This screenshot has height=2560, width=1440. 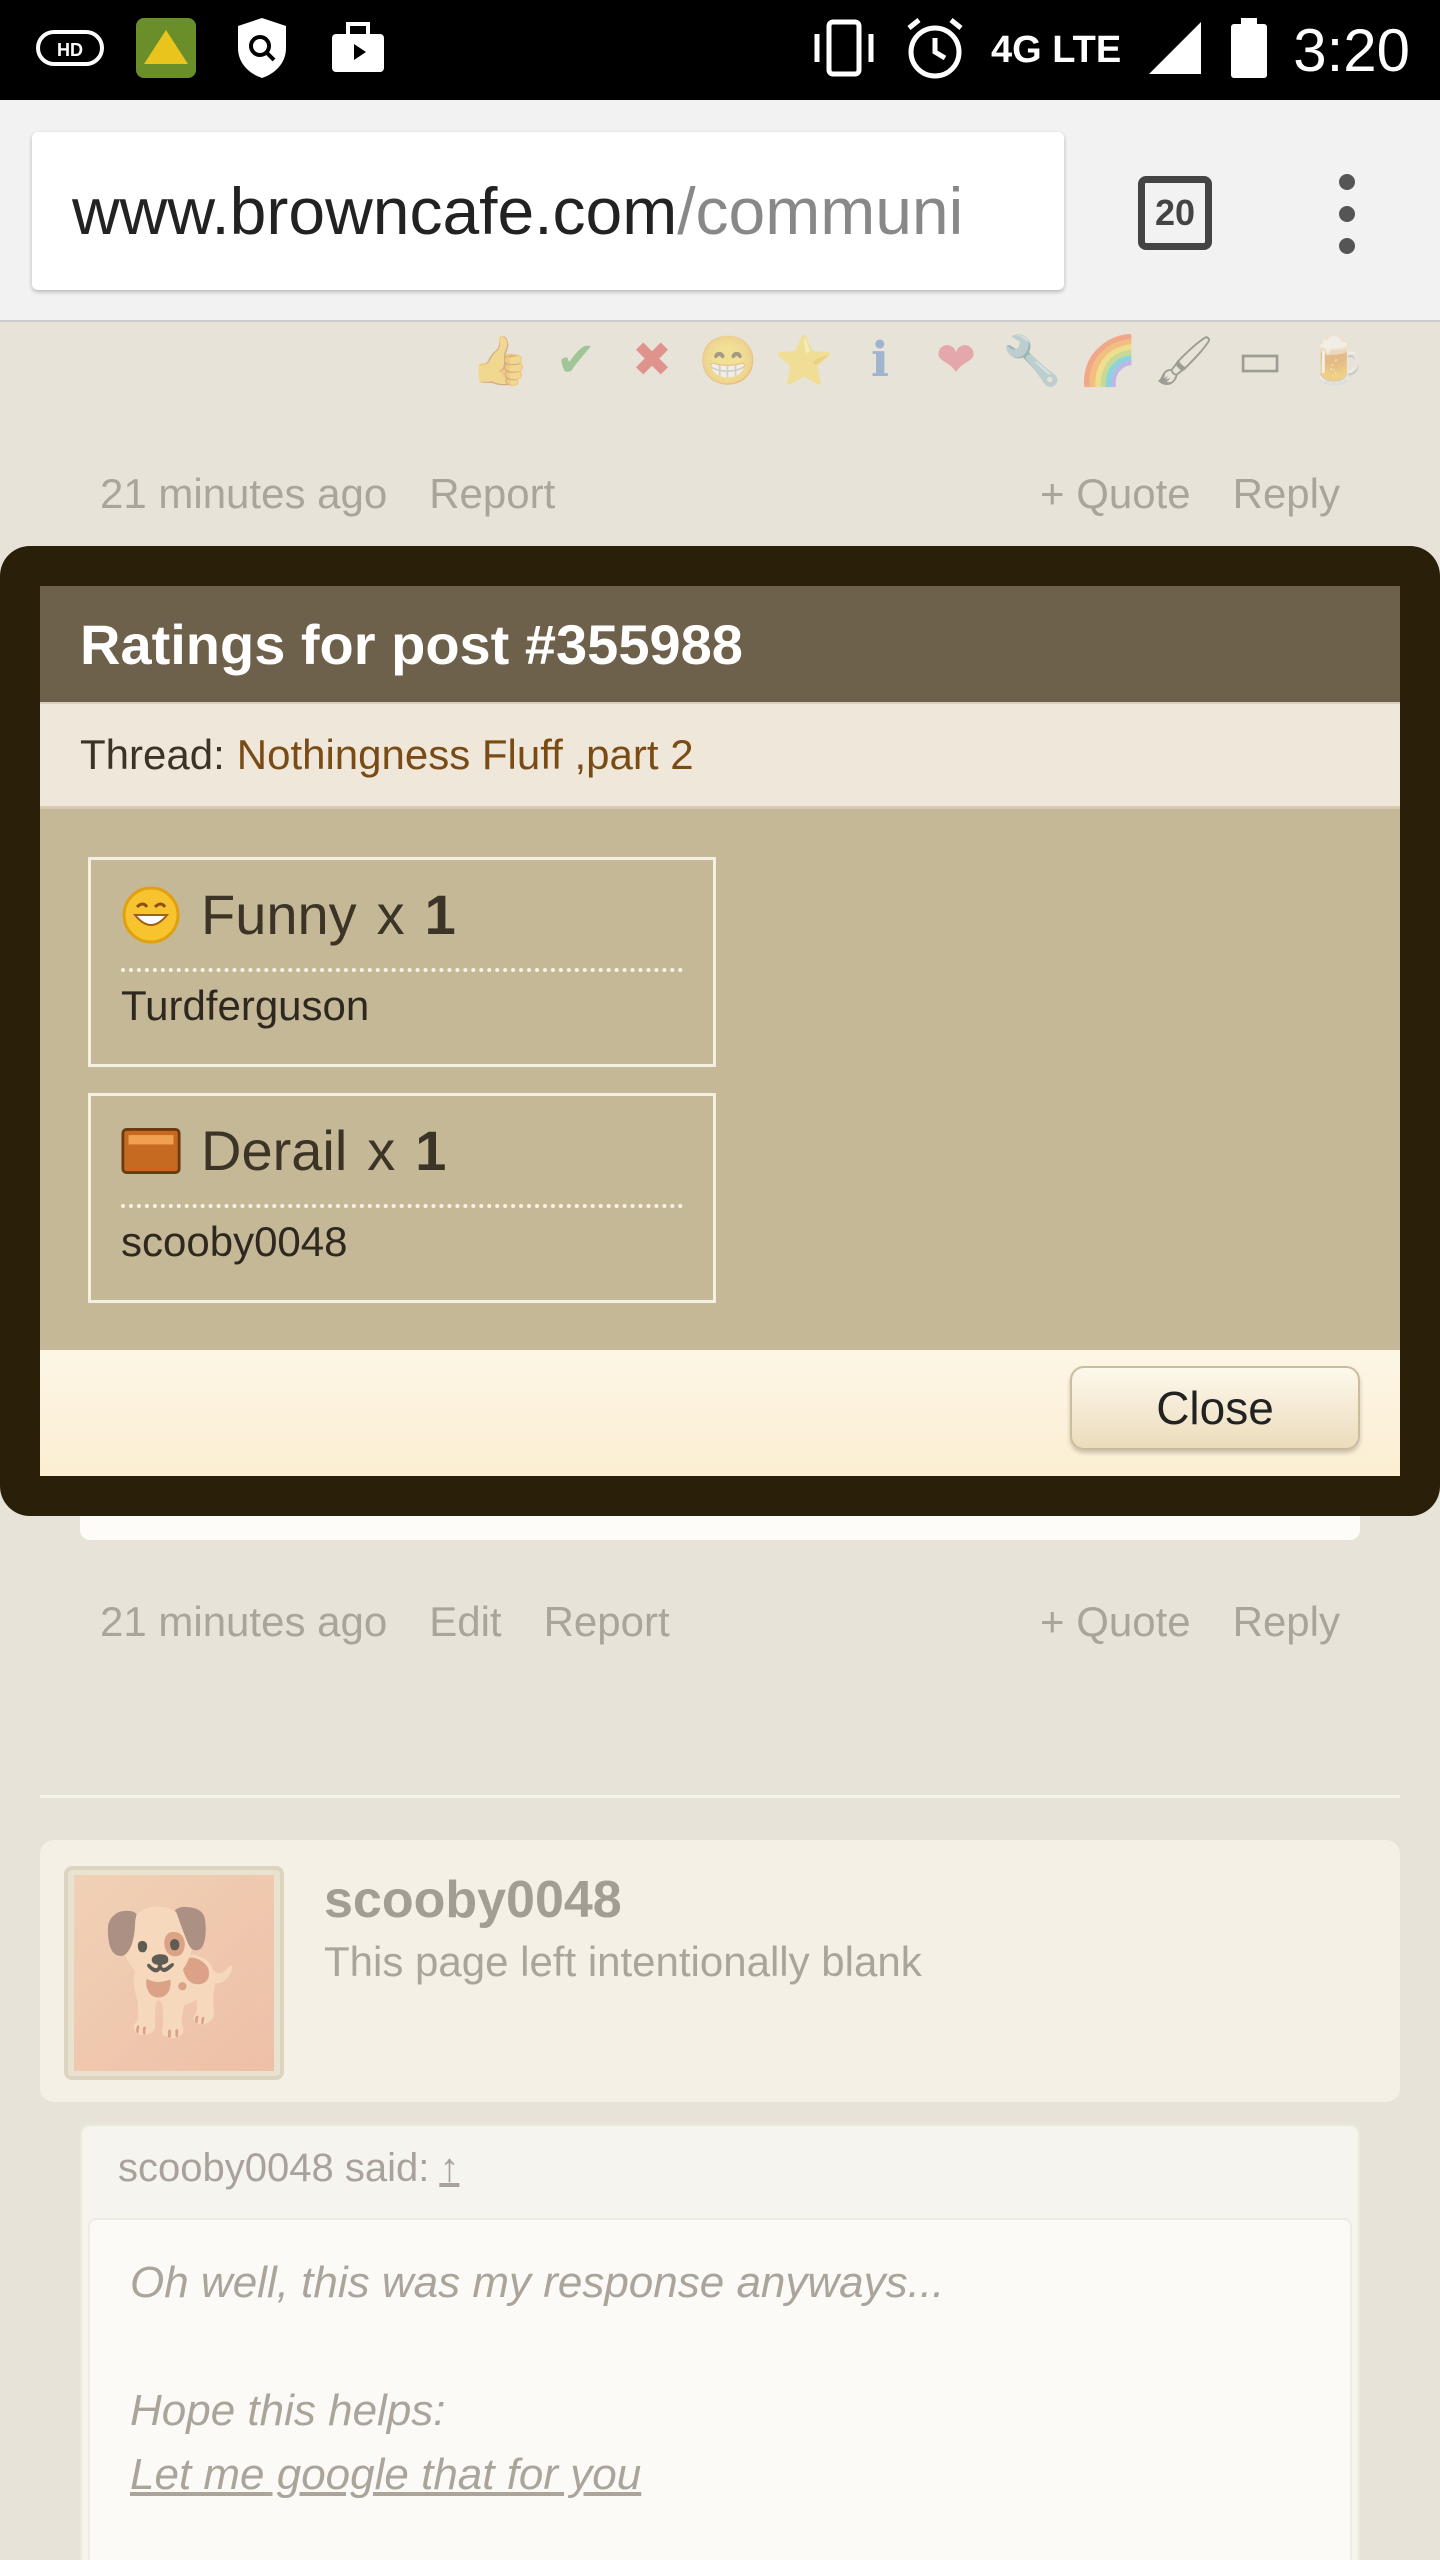 What do you see at coordinates (880, 360) in the screenshot?
I see `informative-icon: ℹ` at bounding box center [880, 360].